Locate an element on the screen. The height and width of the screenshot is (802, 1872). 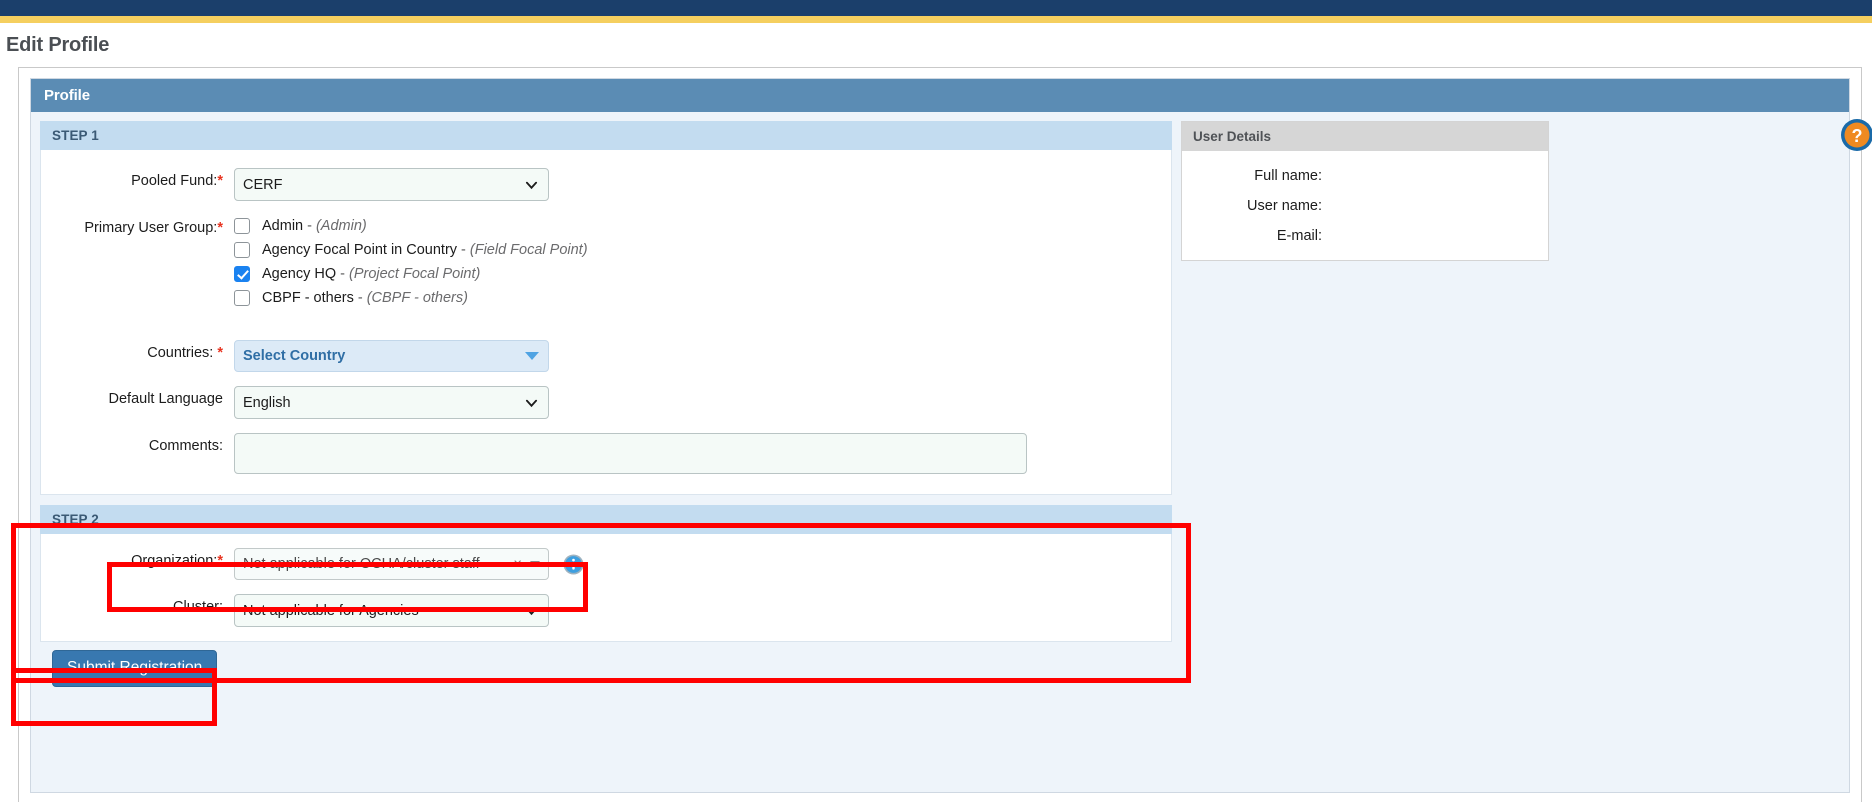
countries-placeholder: Select Country is located at coordinates (294, 356).